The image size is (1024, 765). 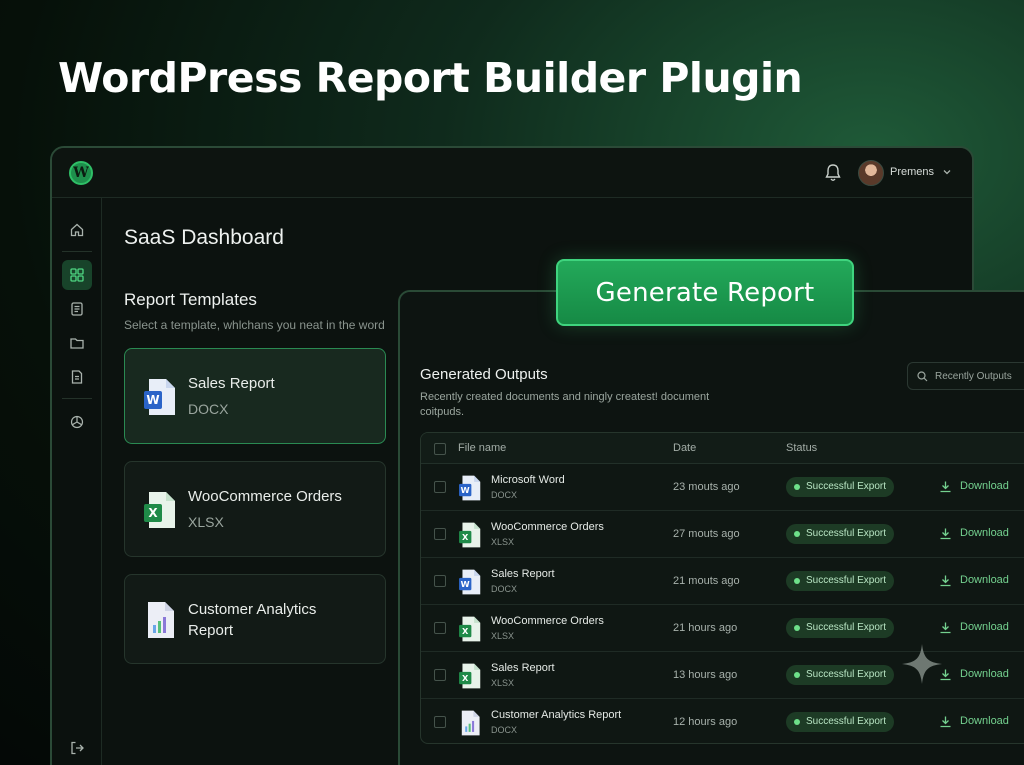 I want to click on openai-icon, so click(x=77, y=422).